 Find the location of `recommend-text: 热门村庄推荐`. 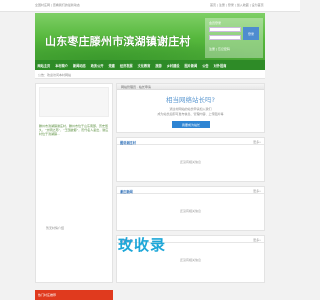

recommend-text: 热门村庄推荐 is located at coordinates (47, 295).